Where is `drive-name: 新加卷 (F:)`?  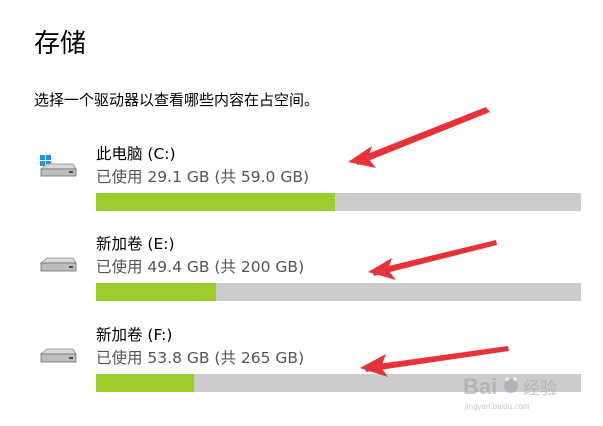
drive-name: 新加卷 (F:) is located at coordinates (134, 335).